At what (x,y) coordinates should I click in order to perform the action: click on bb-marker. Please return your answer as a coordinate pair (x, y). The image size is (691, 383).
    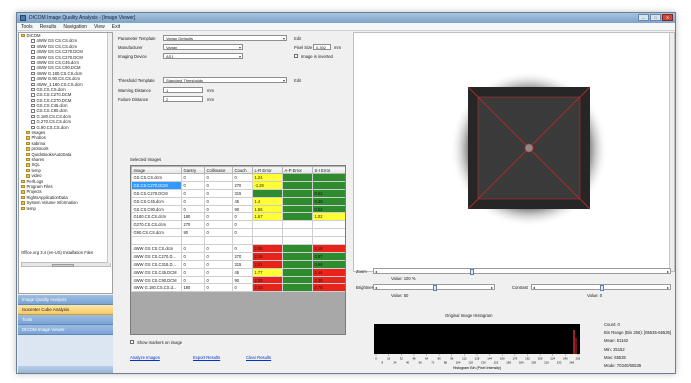
    Looking at the image, I should click on (529, 148).